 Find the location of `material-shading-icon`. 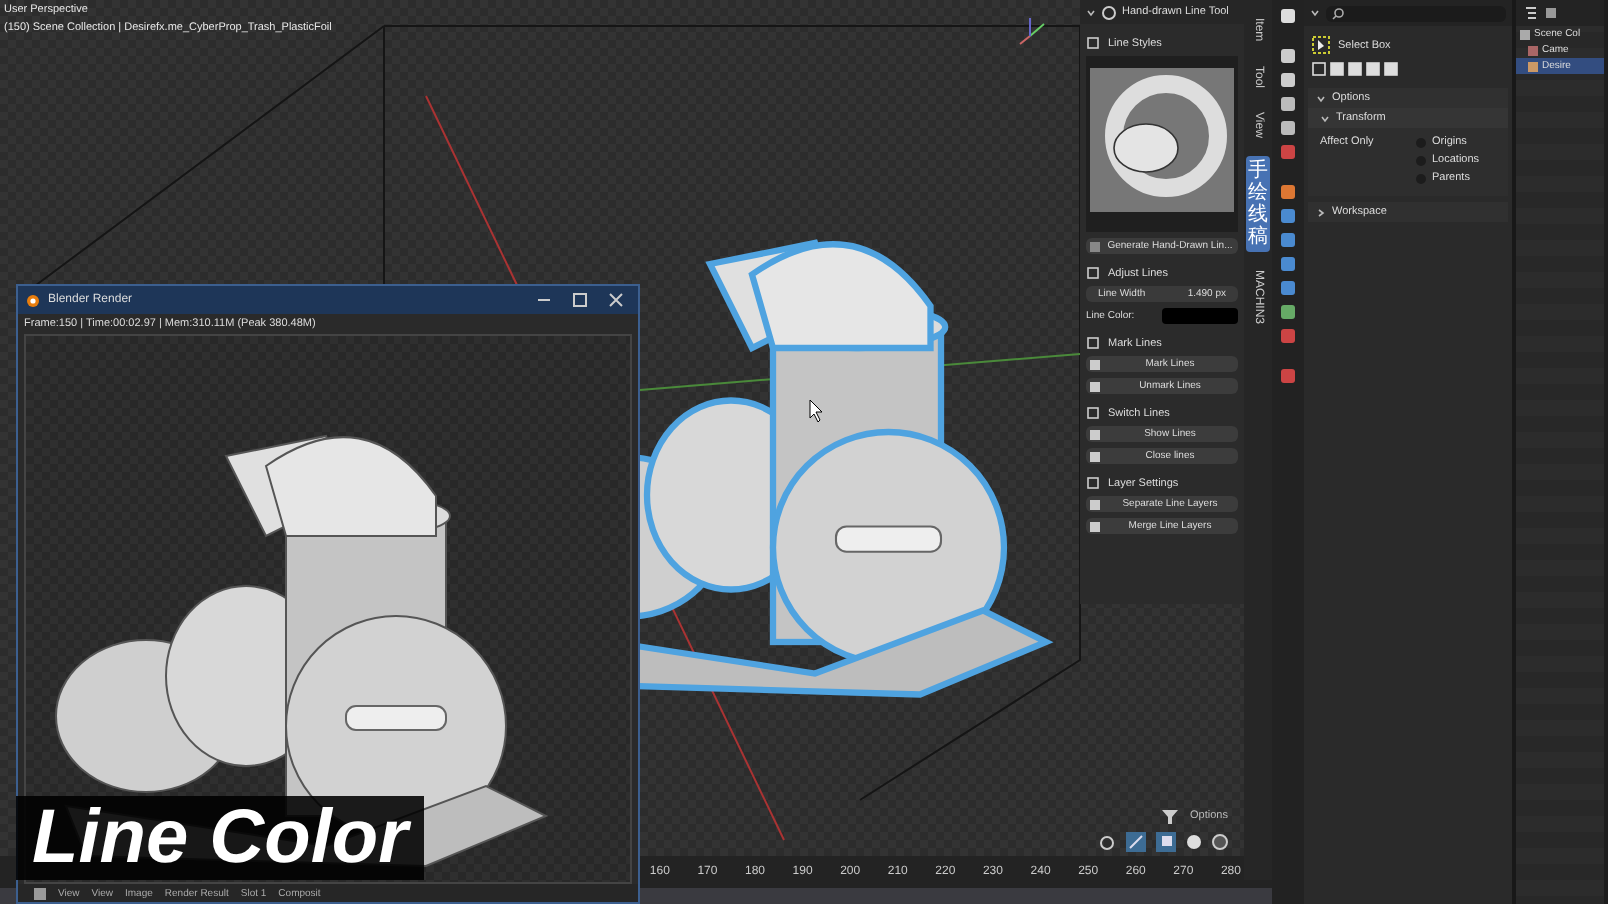

material-shading-icon is located at coordinates (1220, 842).